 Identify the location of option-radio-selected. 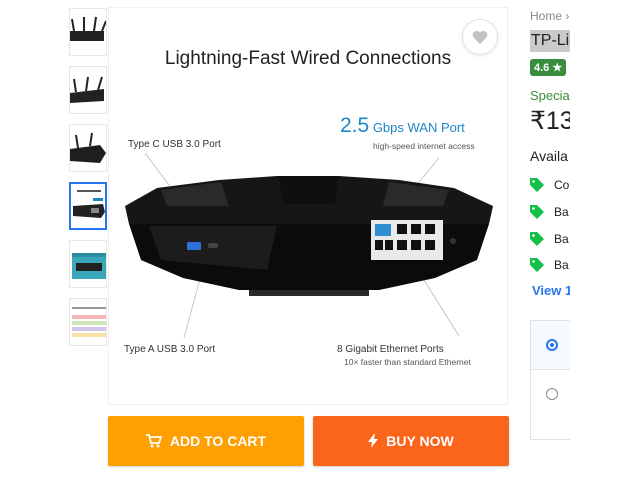
(552, 345).